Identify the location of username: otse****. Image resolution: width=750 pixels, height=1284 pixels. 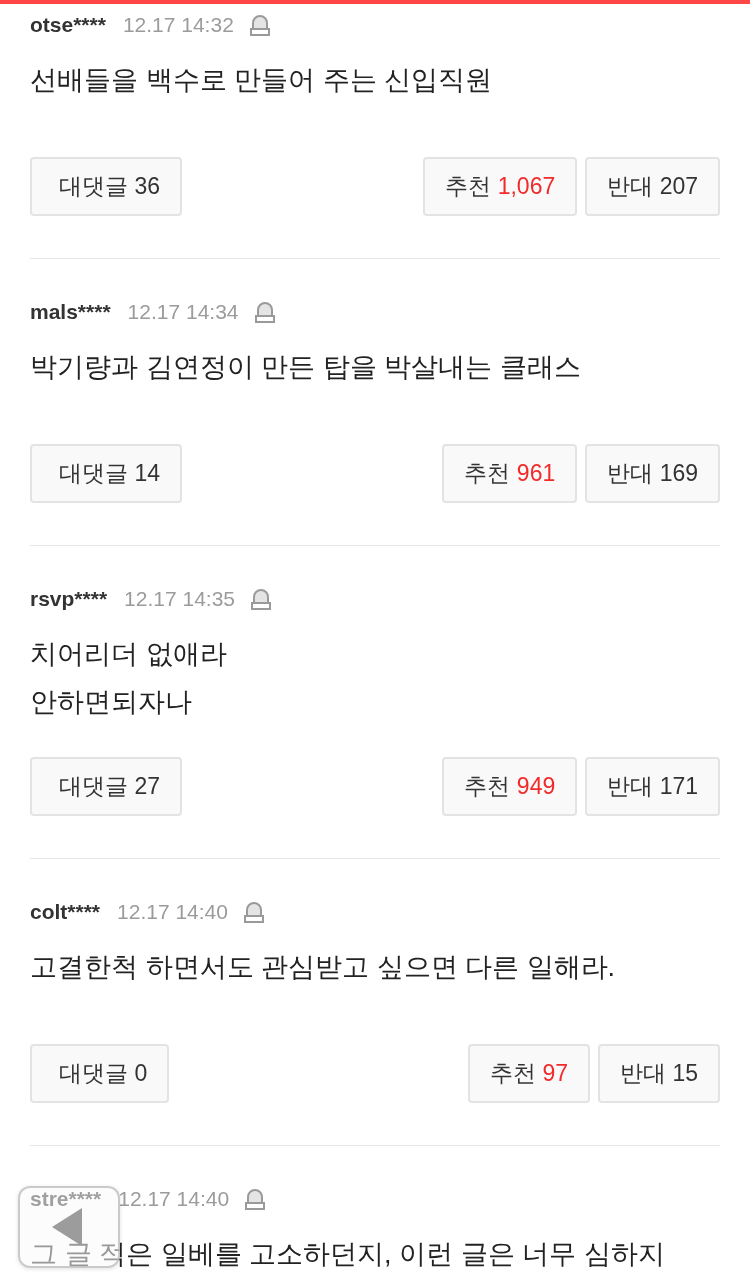
(68, 25).